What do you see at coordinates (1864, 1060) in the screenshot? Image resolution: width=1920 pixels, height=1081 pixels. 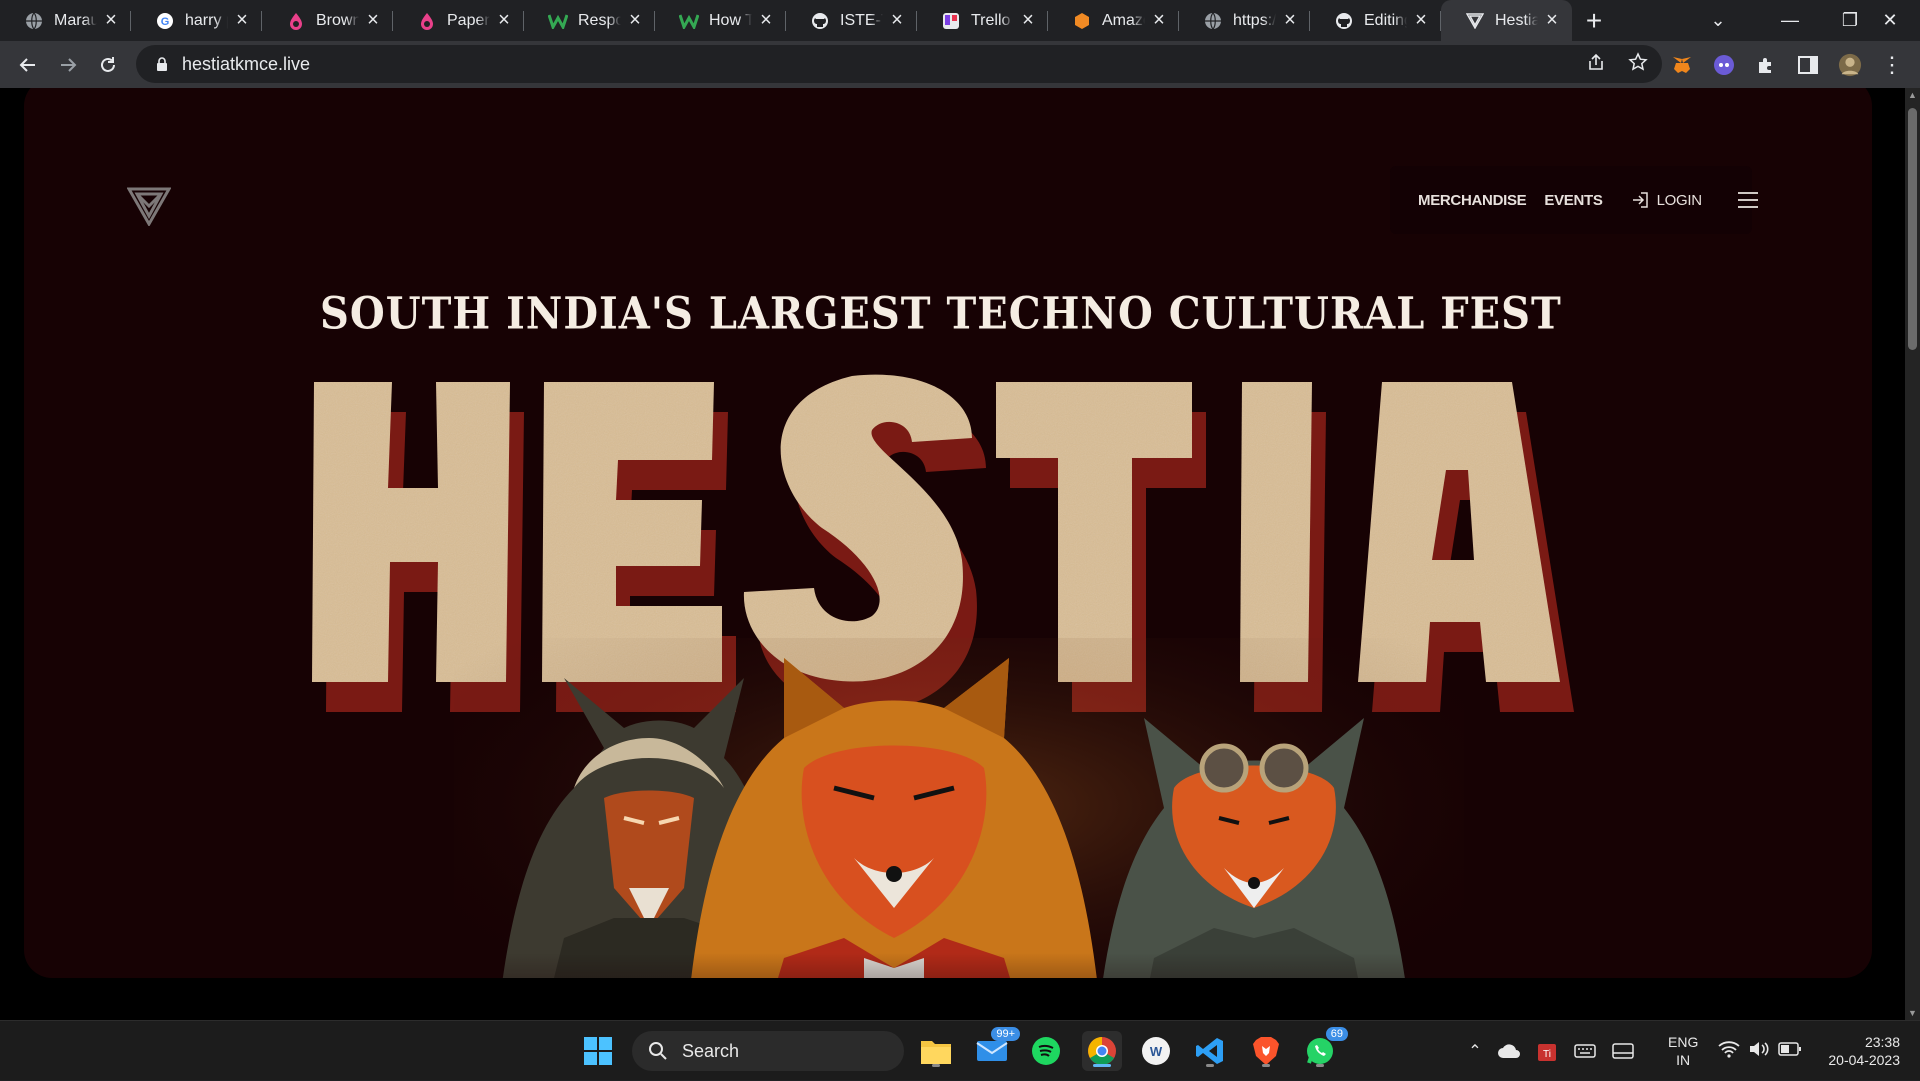 I see `clock-date: 20-04-2023` at bounding box center [1864, 1060].